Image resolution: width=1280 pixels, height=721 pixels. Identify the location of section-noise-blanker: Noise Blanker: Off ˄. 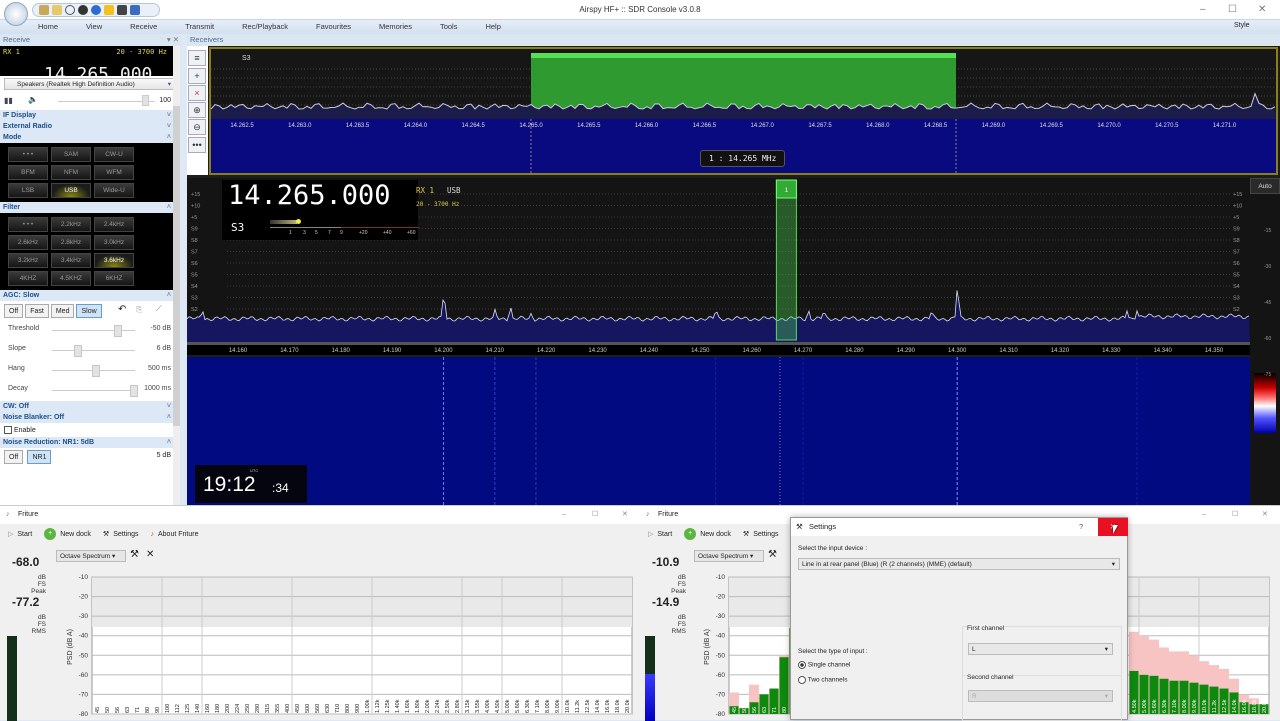
(89, 417).